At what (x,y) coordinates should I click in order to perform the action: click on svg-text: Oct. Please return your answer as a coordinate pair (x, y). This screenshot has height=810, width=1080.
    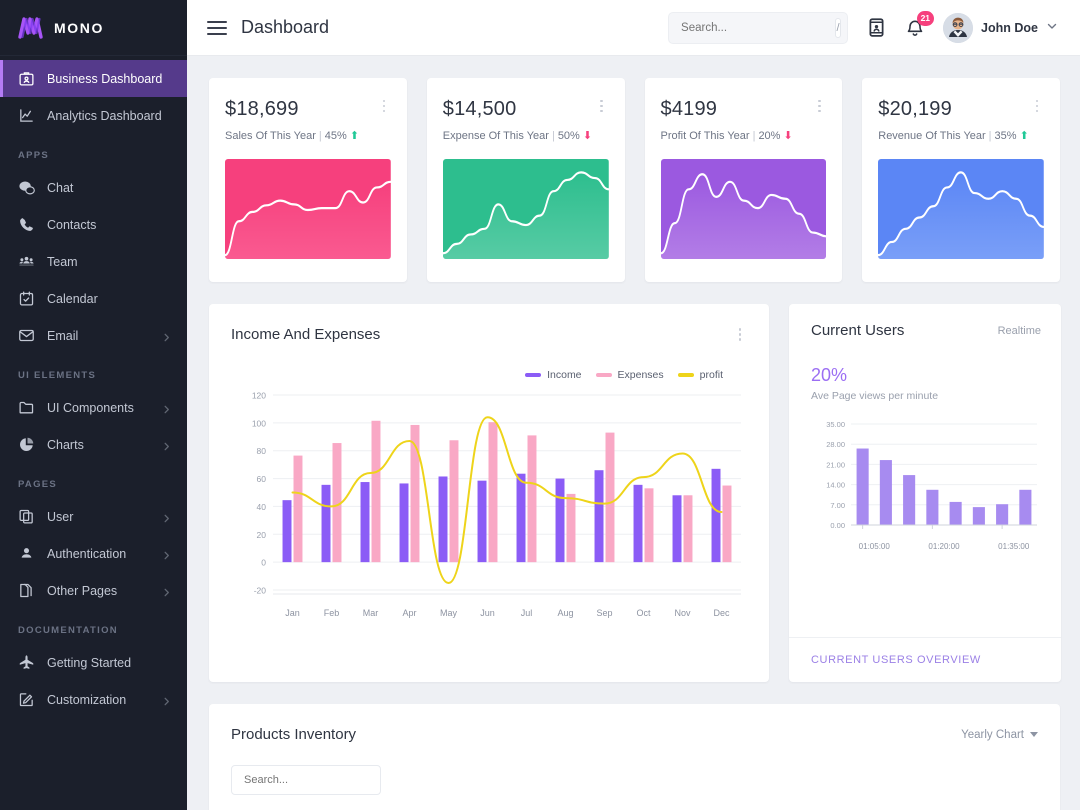
    Looking at the image, I should click on (643, 613).